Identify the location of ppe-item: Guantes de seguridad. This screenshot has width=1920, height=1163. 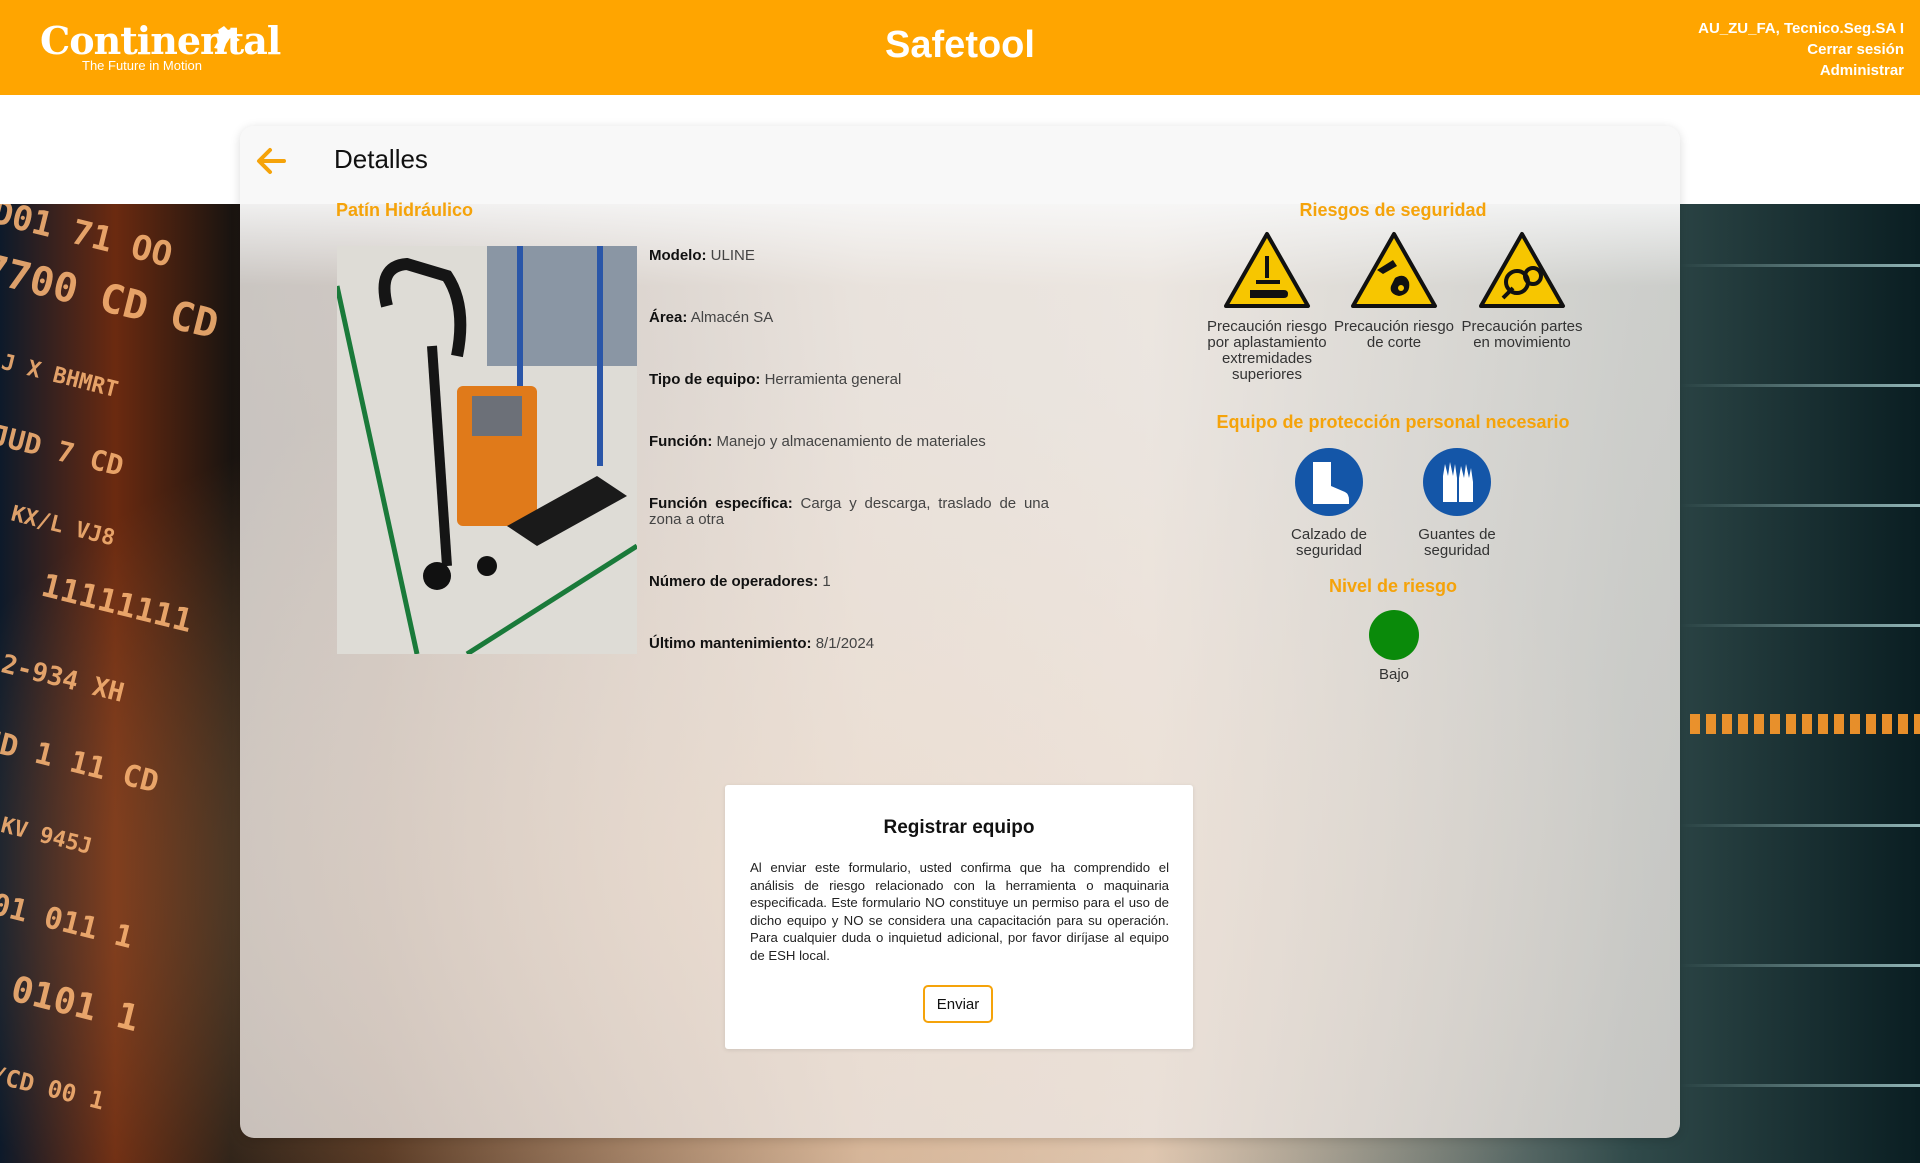
(1457, 502).